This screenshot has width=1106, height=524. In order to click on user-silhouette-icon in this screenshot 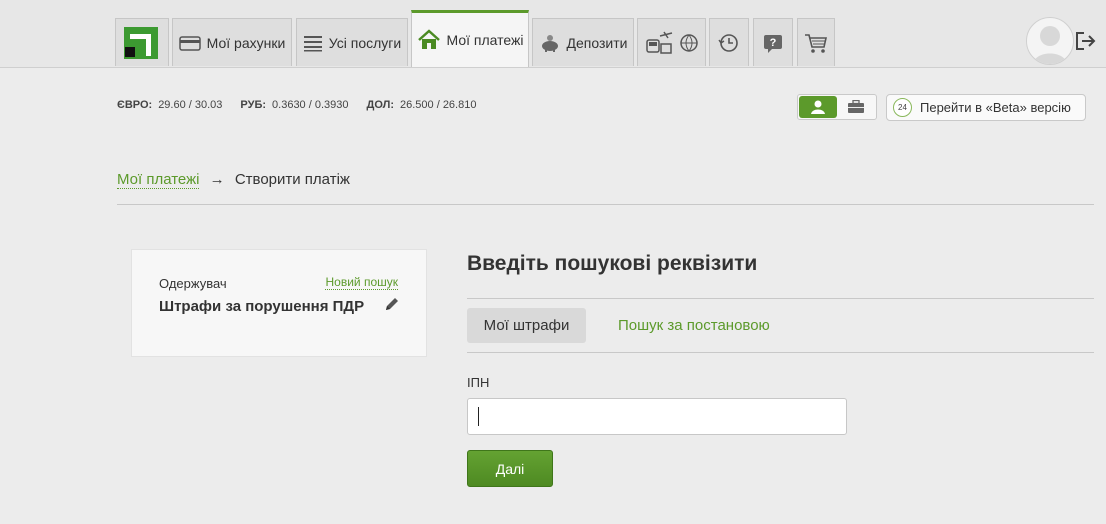, I will do `click(1050, 45)`.